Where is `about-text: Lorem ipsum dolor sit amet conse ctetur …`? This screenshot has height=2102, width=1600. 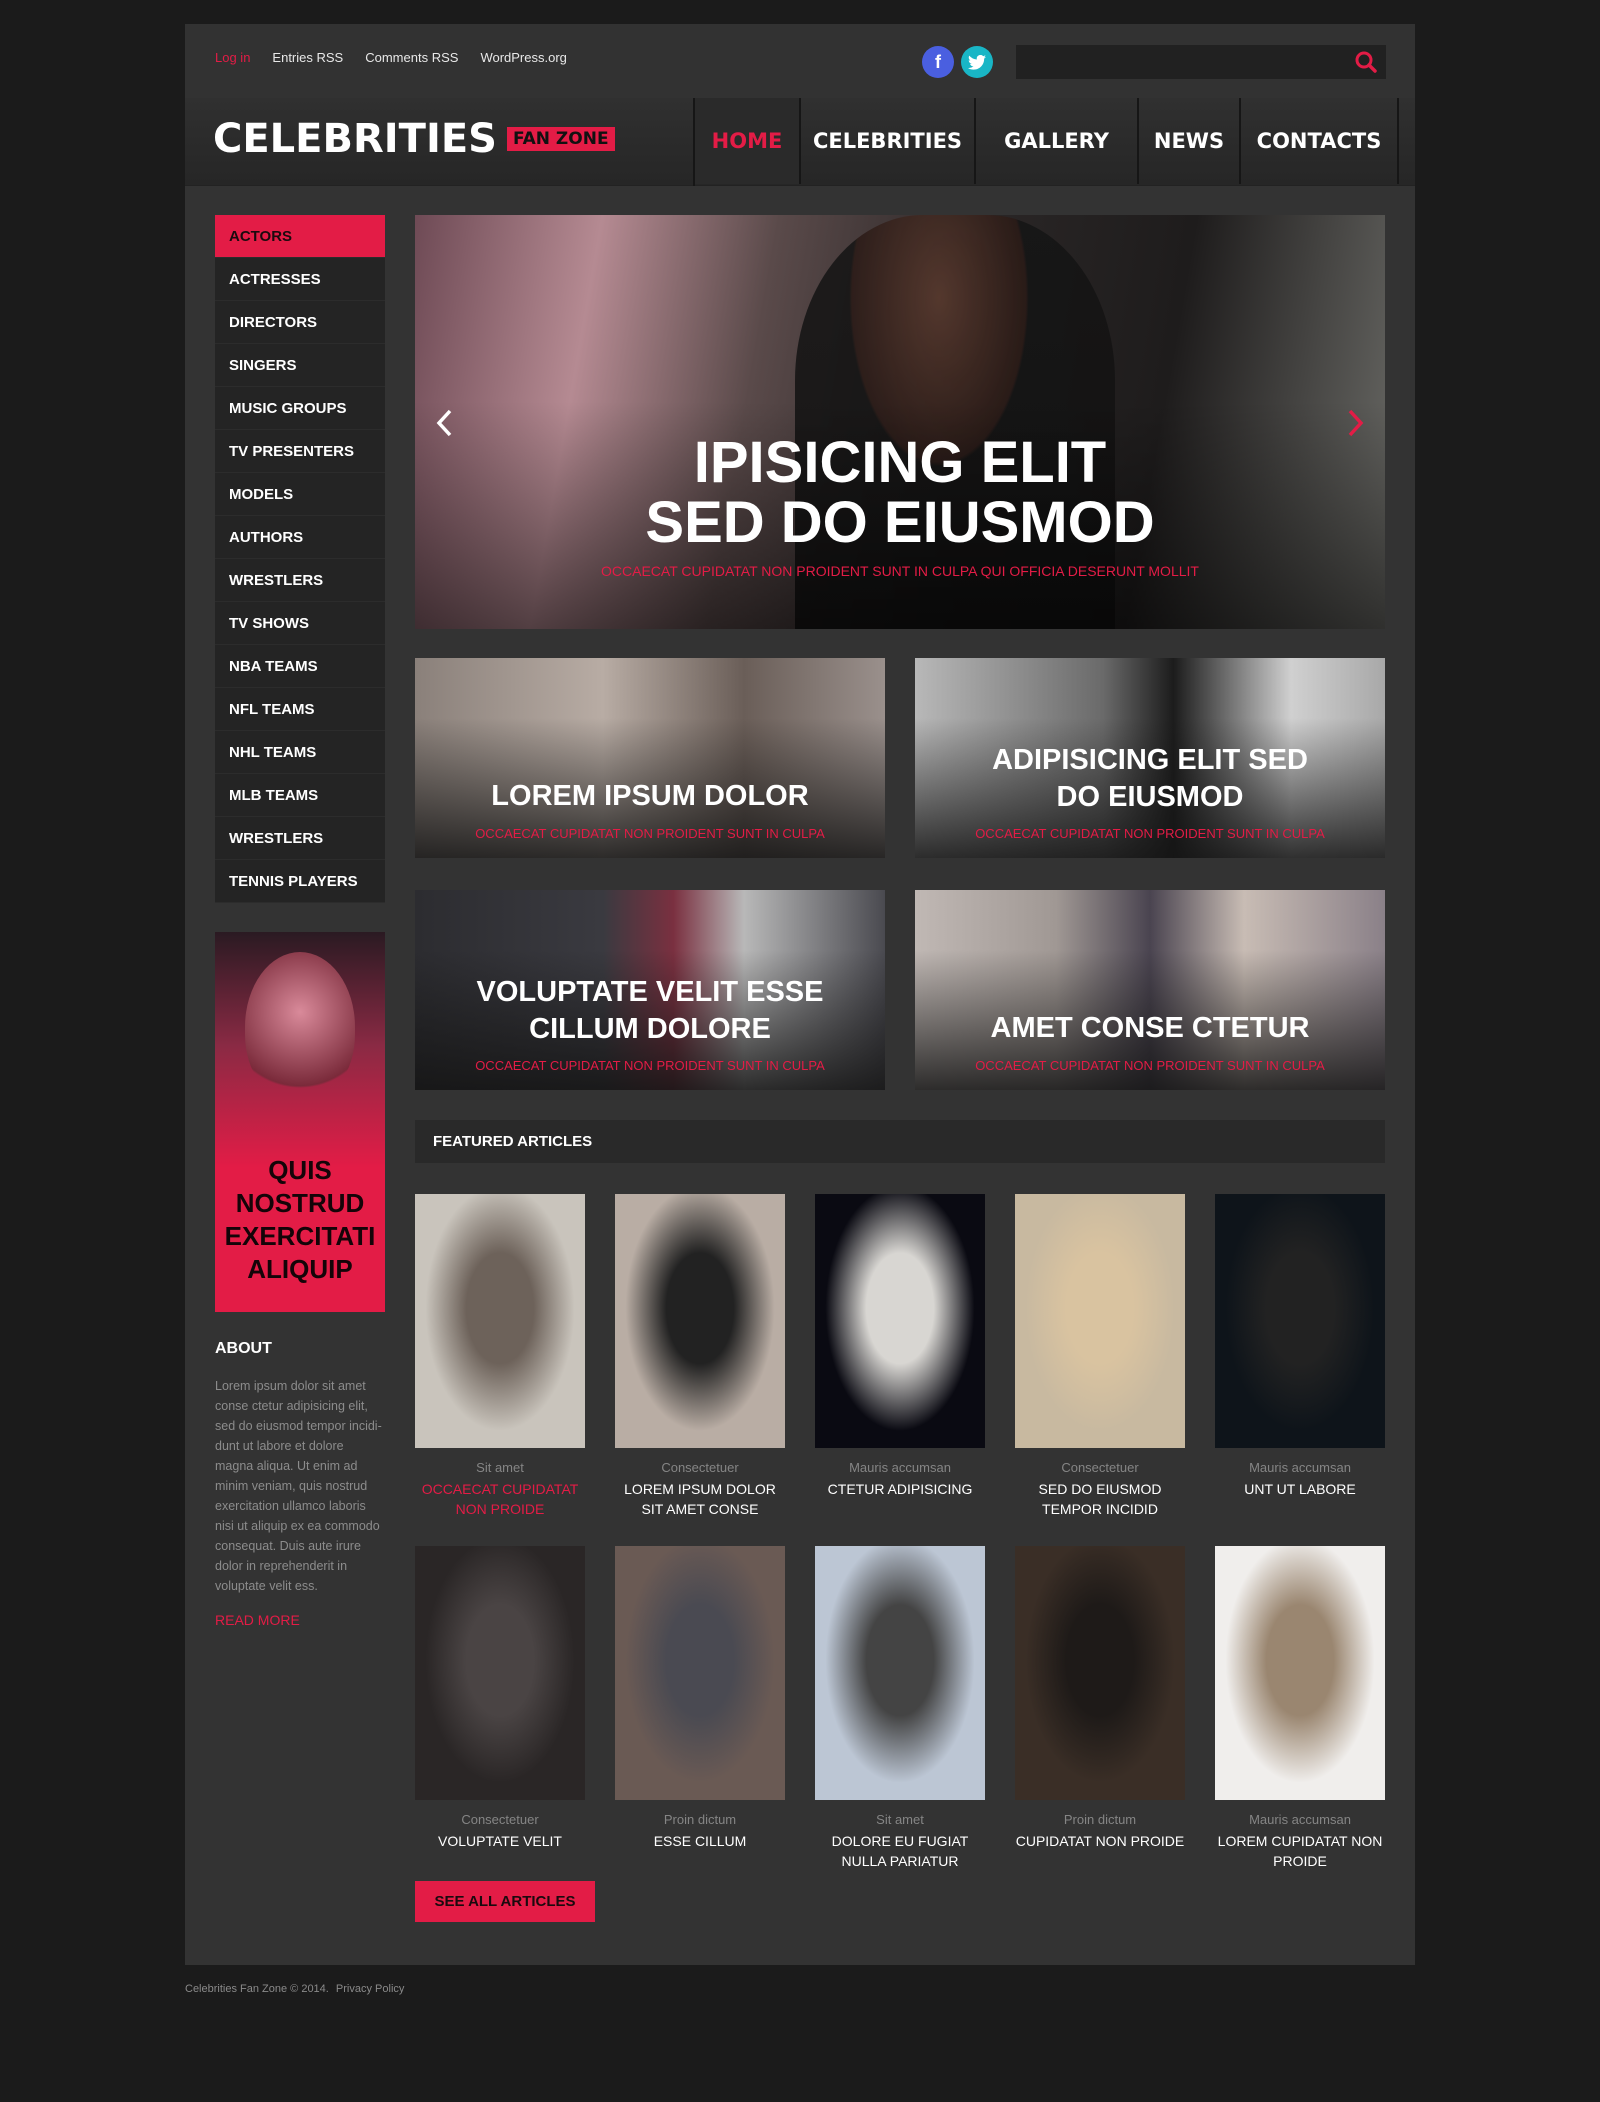
about-text: Lorem ipsum dolor sit amet conse ctetur … is located at coordinates (298, 1486).